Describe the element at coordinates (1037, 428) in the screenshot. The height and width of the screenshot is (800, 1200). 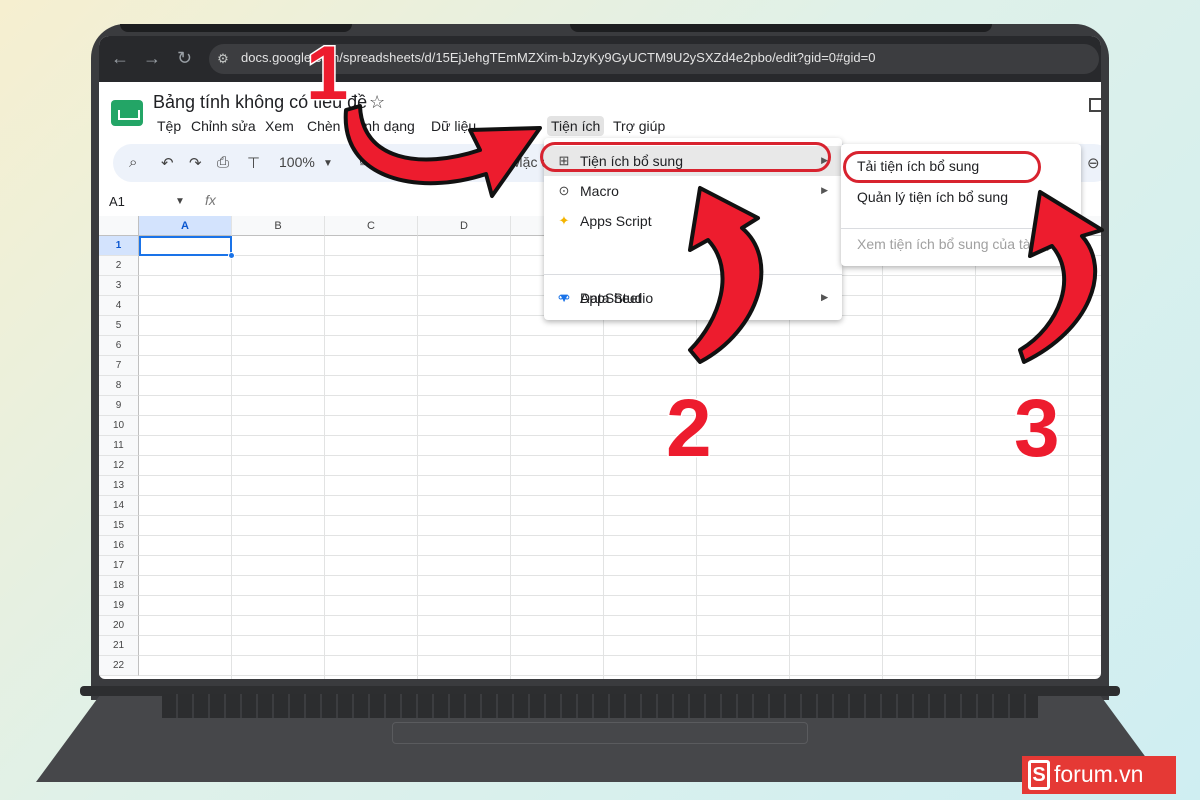
I see `step-number-3: 3` at that location.